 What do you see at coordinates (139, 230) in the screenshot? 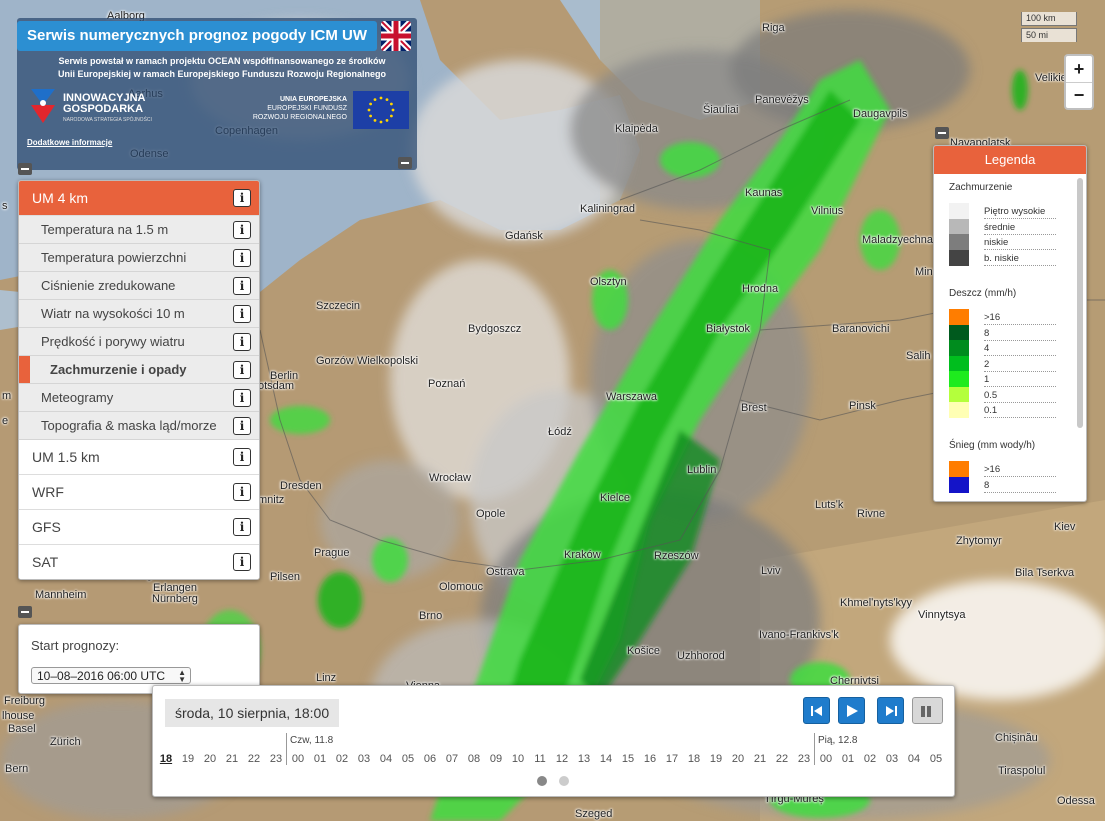
I see `submenu-item: Temperatura na 1.5 m i` at bounding box center [139, 230].